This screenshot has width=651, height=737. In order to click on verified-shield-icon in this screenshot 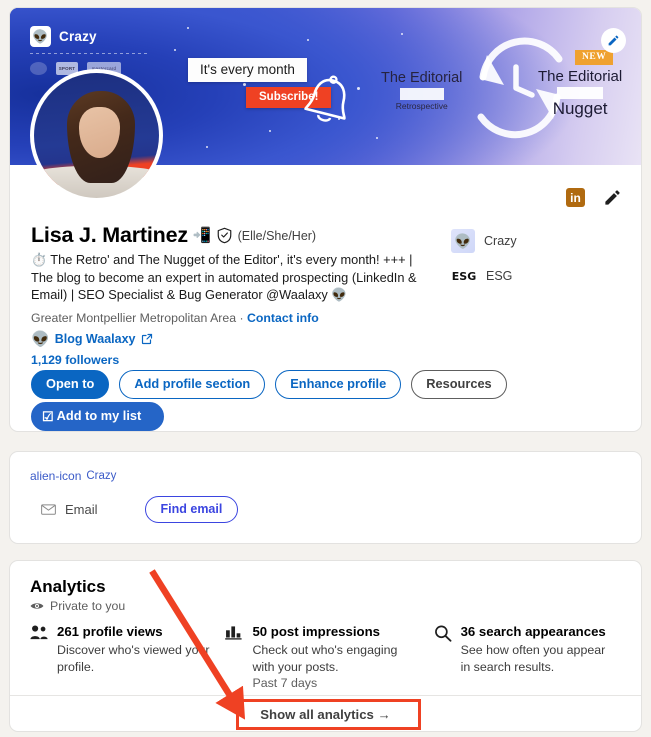, I will do `click(224, 235)`.